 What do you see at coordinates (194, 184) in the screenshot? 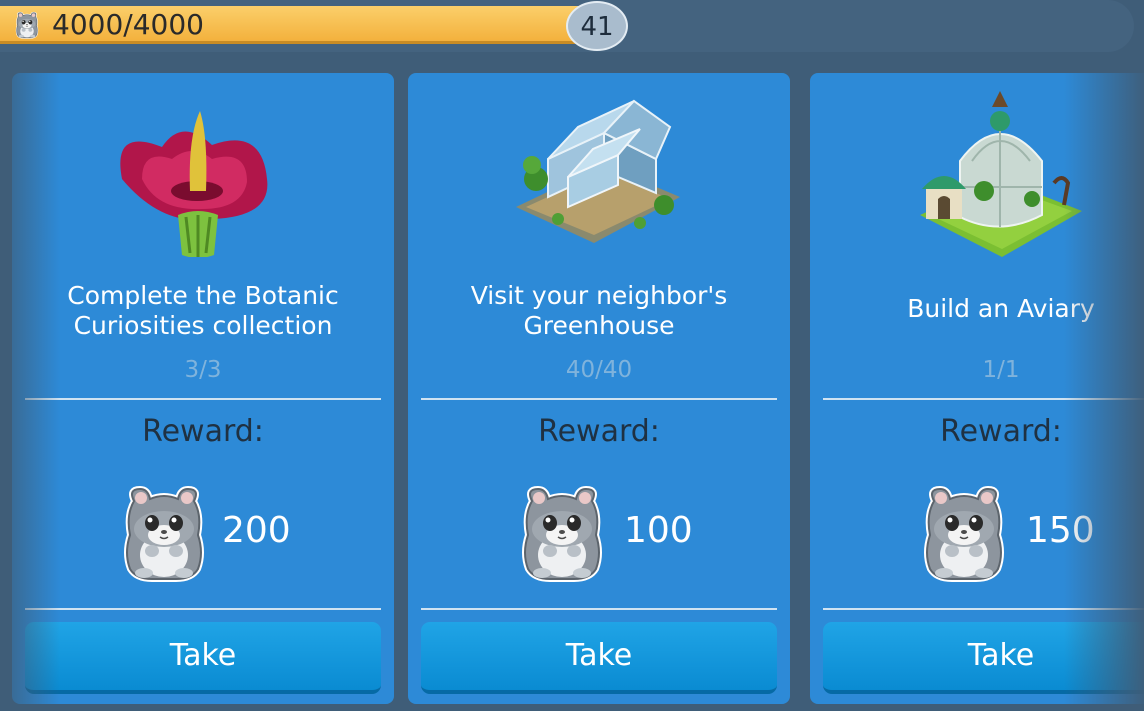
I see `corpse-flower-image` at bounding box center [194, 184].